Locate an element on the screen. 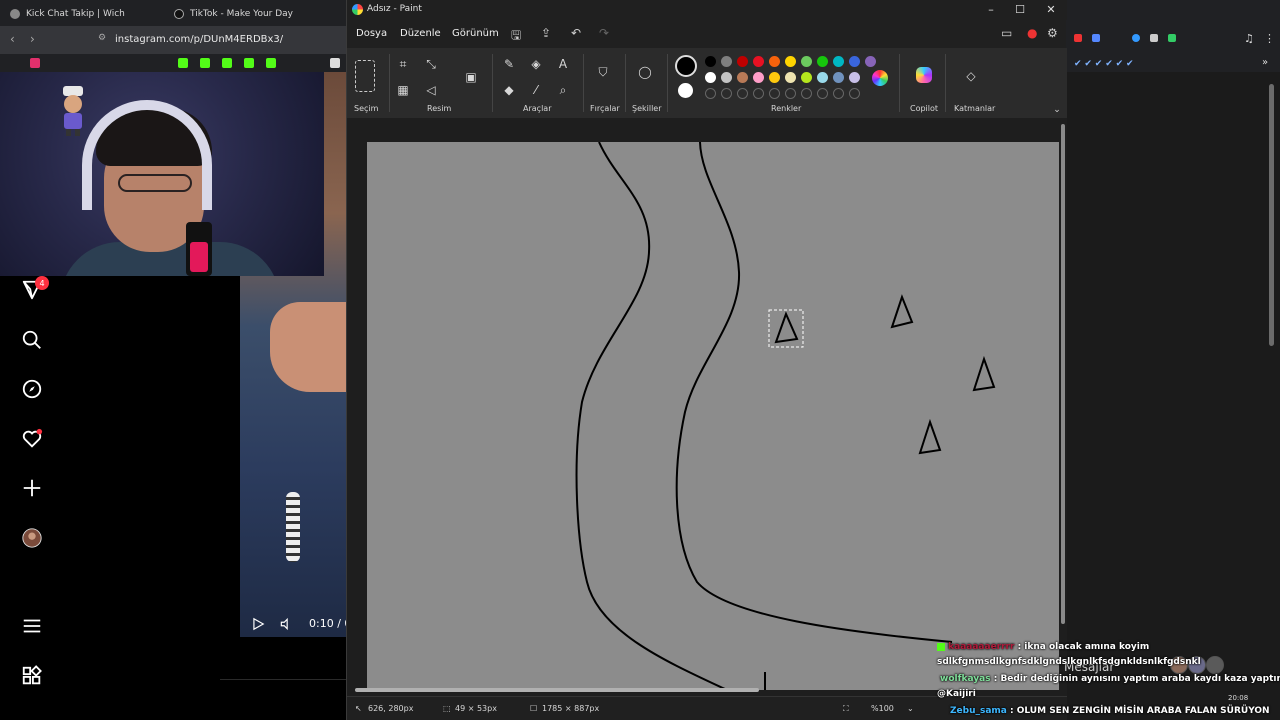 Image resolution: width=1280 pixels, height=720 pixels. media-controls-icon: ♫ is located at coordinates (1249, 38).